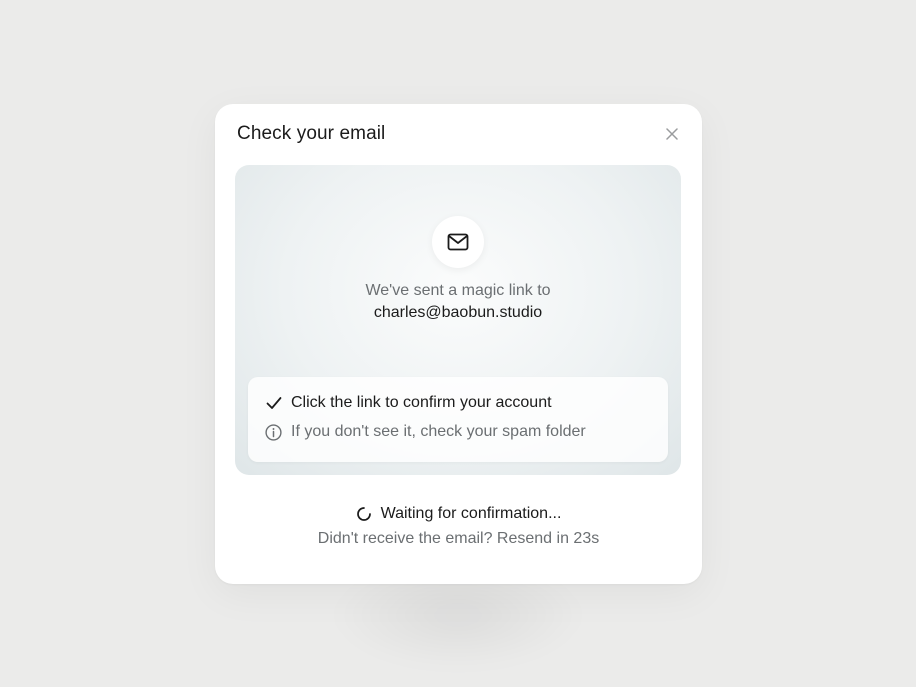  I want to click on modal-title: Check your email, so click(311, 133).